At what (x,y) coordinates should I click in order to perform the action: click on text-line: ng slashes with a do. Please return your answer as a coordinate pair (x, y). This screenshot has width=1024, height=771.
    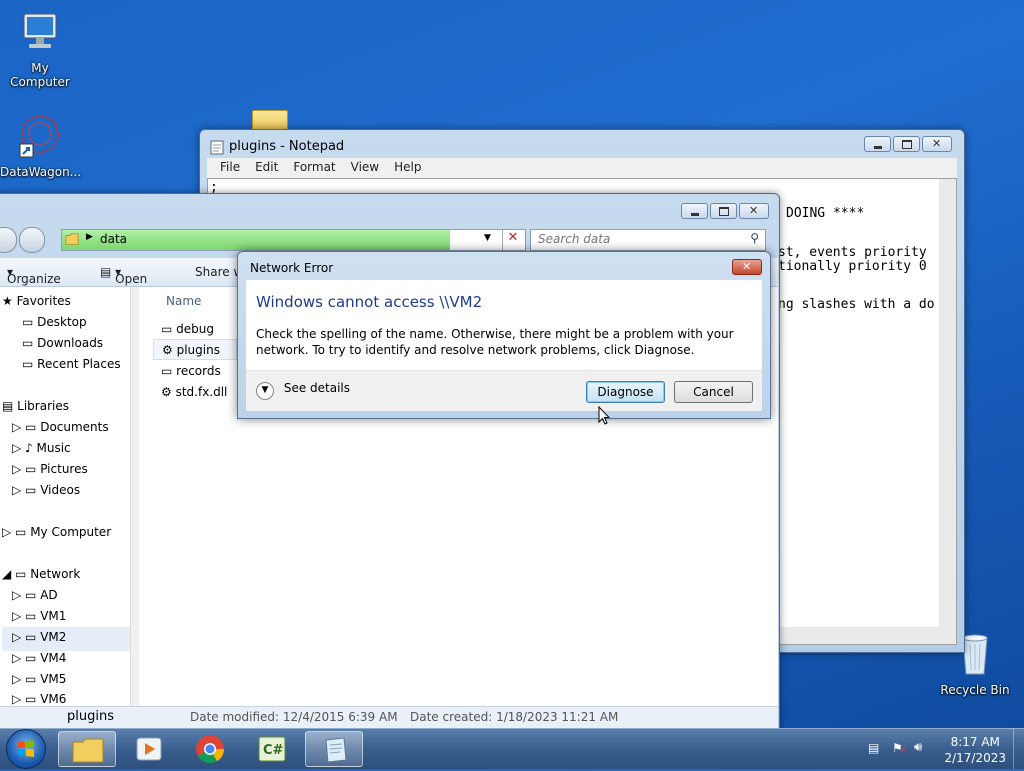
    Looking at the image, I should click on (856, 304).